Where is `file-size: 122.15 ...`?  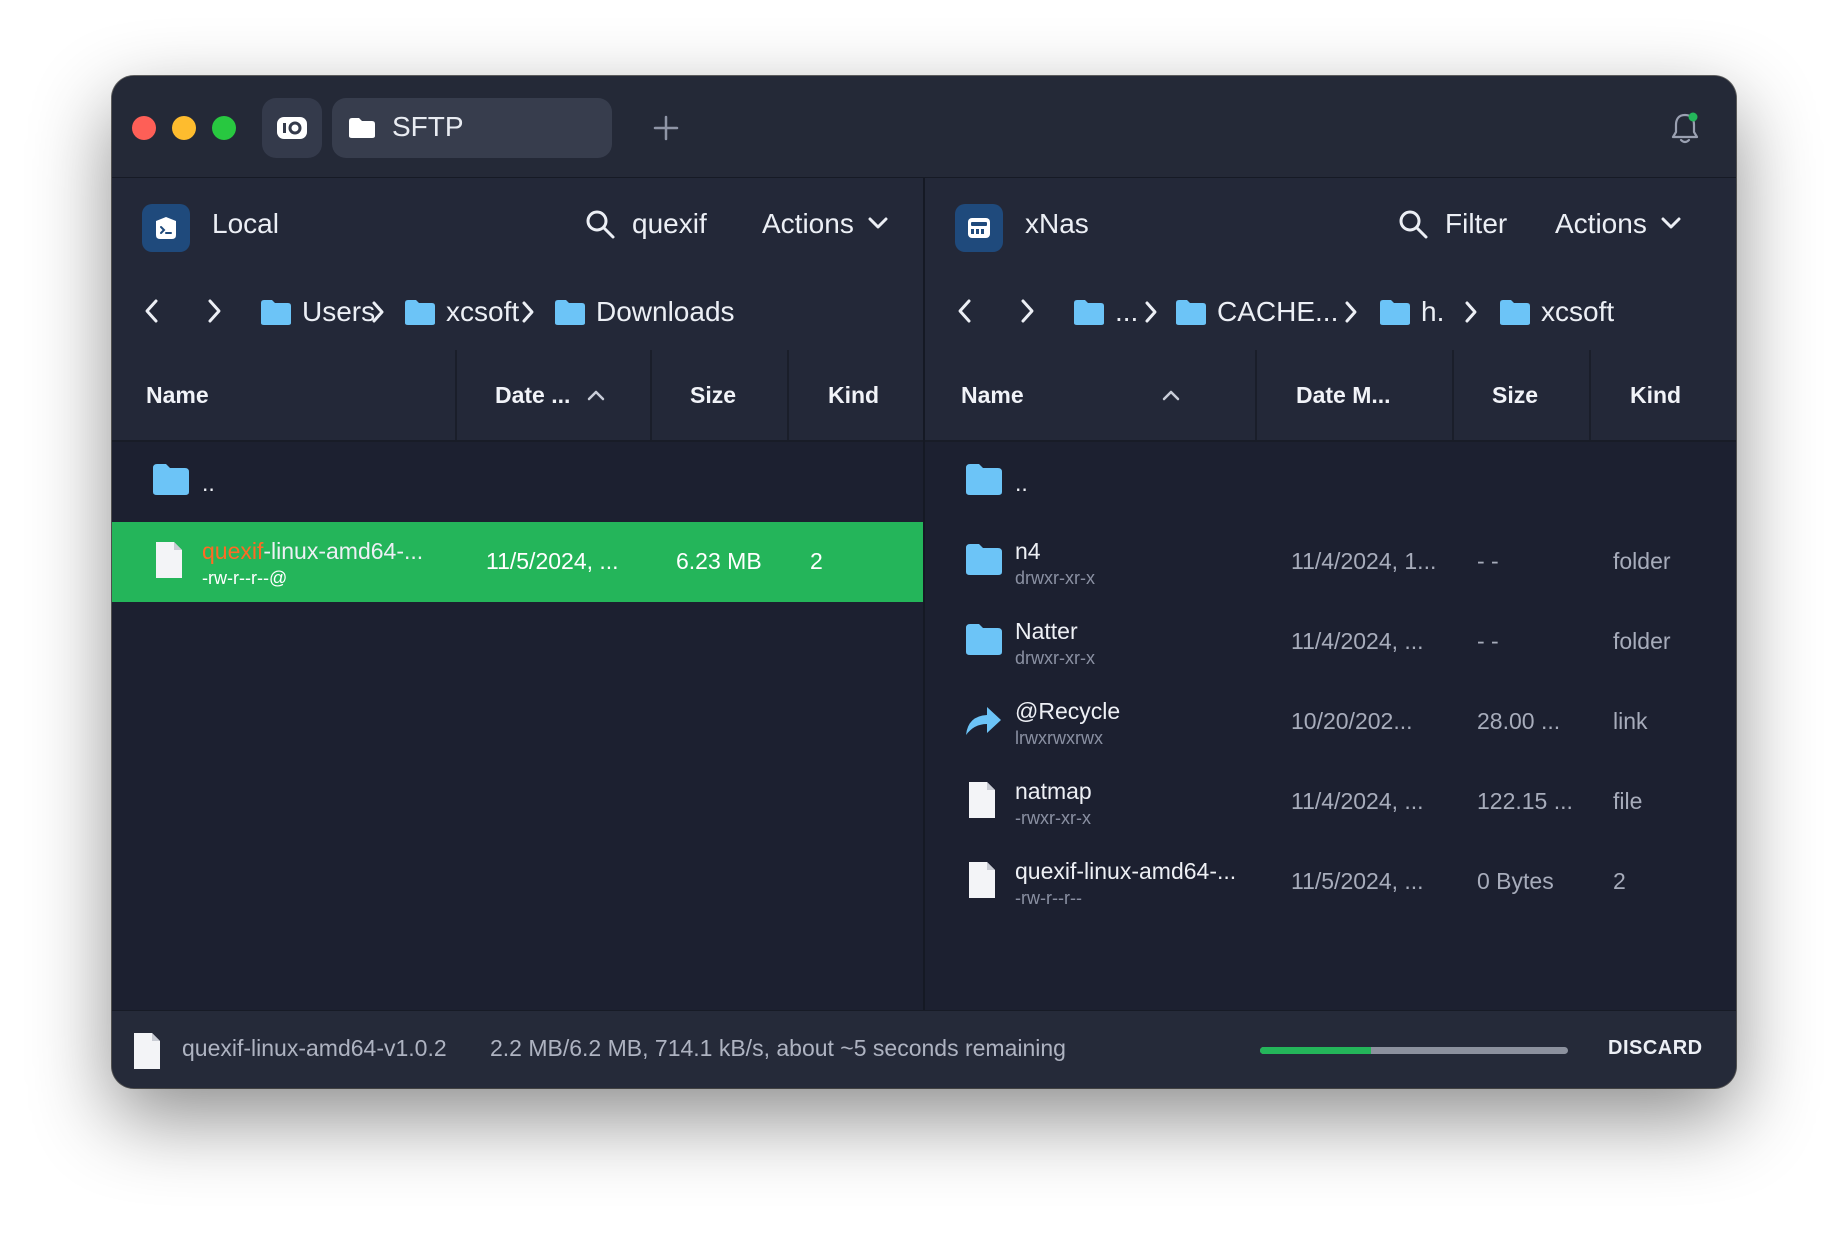 file-size: 122.15 ... is located at coordinates (1525, 801).